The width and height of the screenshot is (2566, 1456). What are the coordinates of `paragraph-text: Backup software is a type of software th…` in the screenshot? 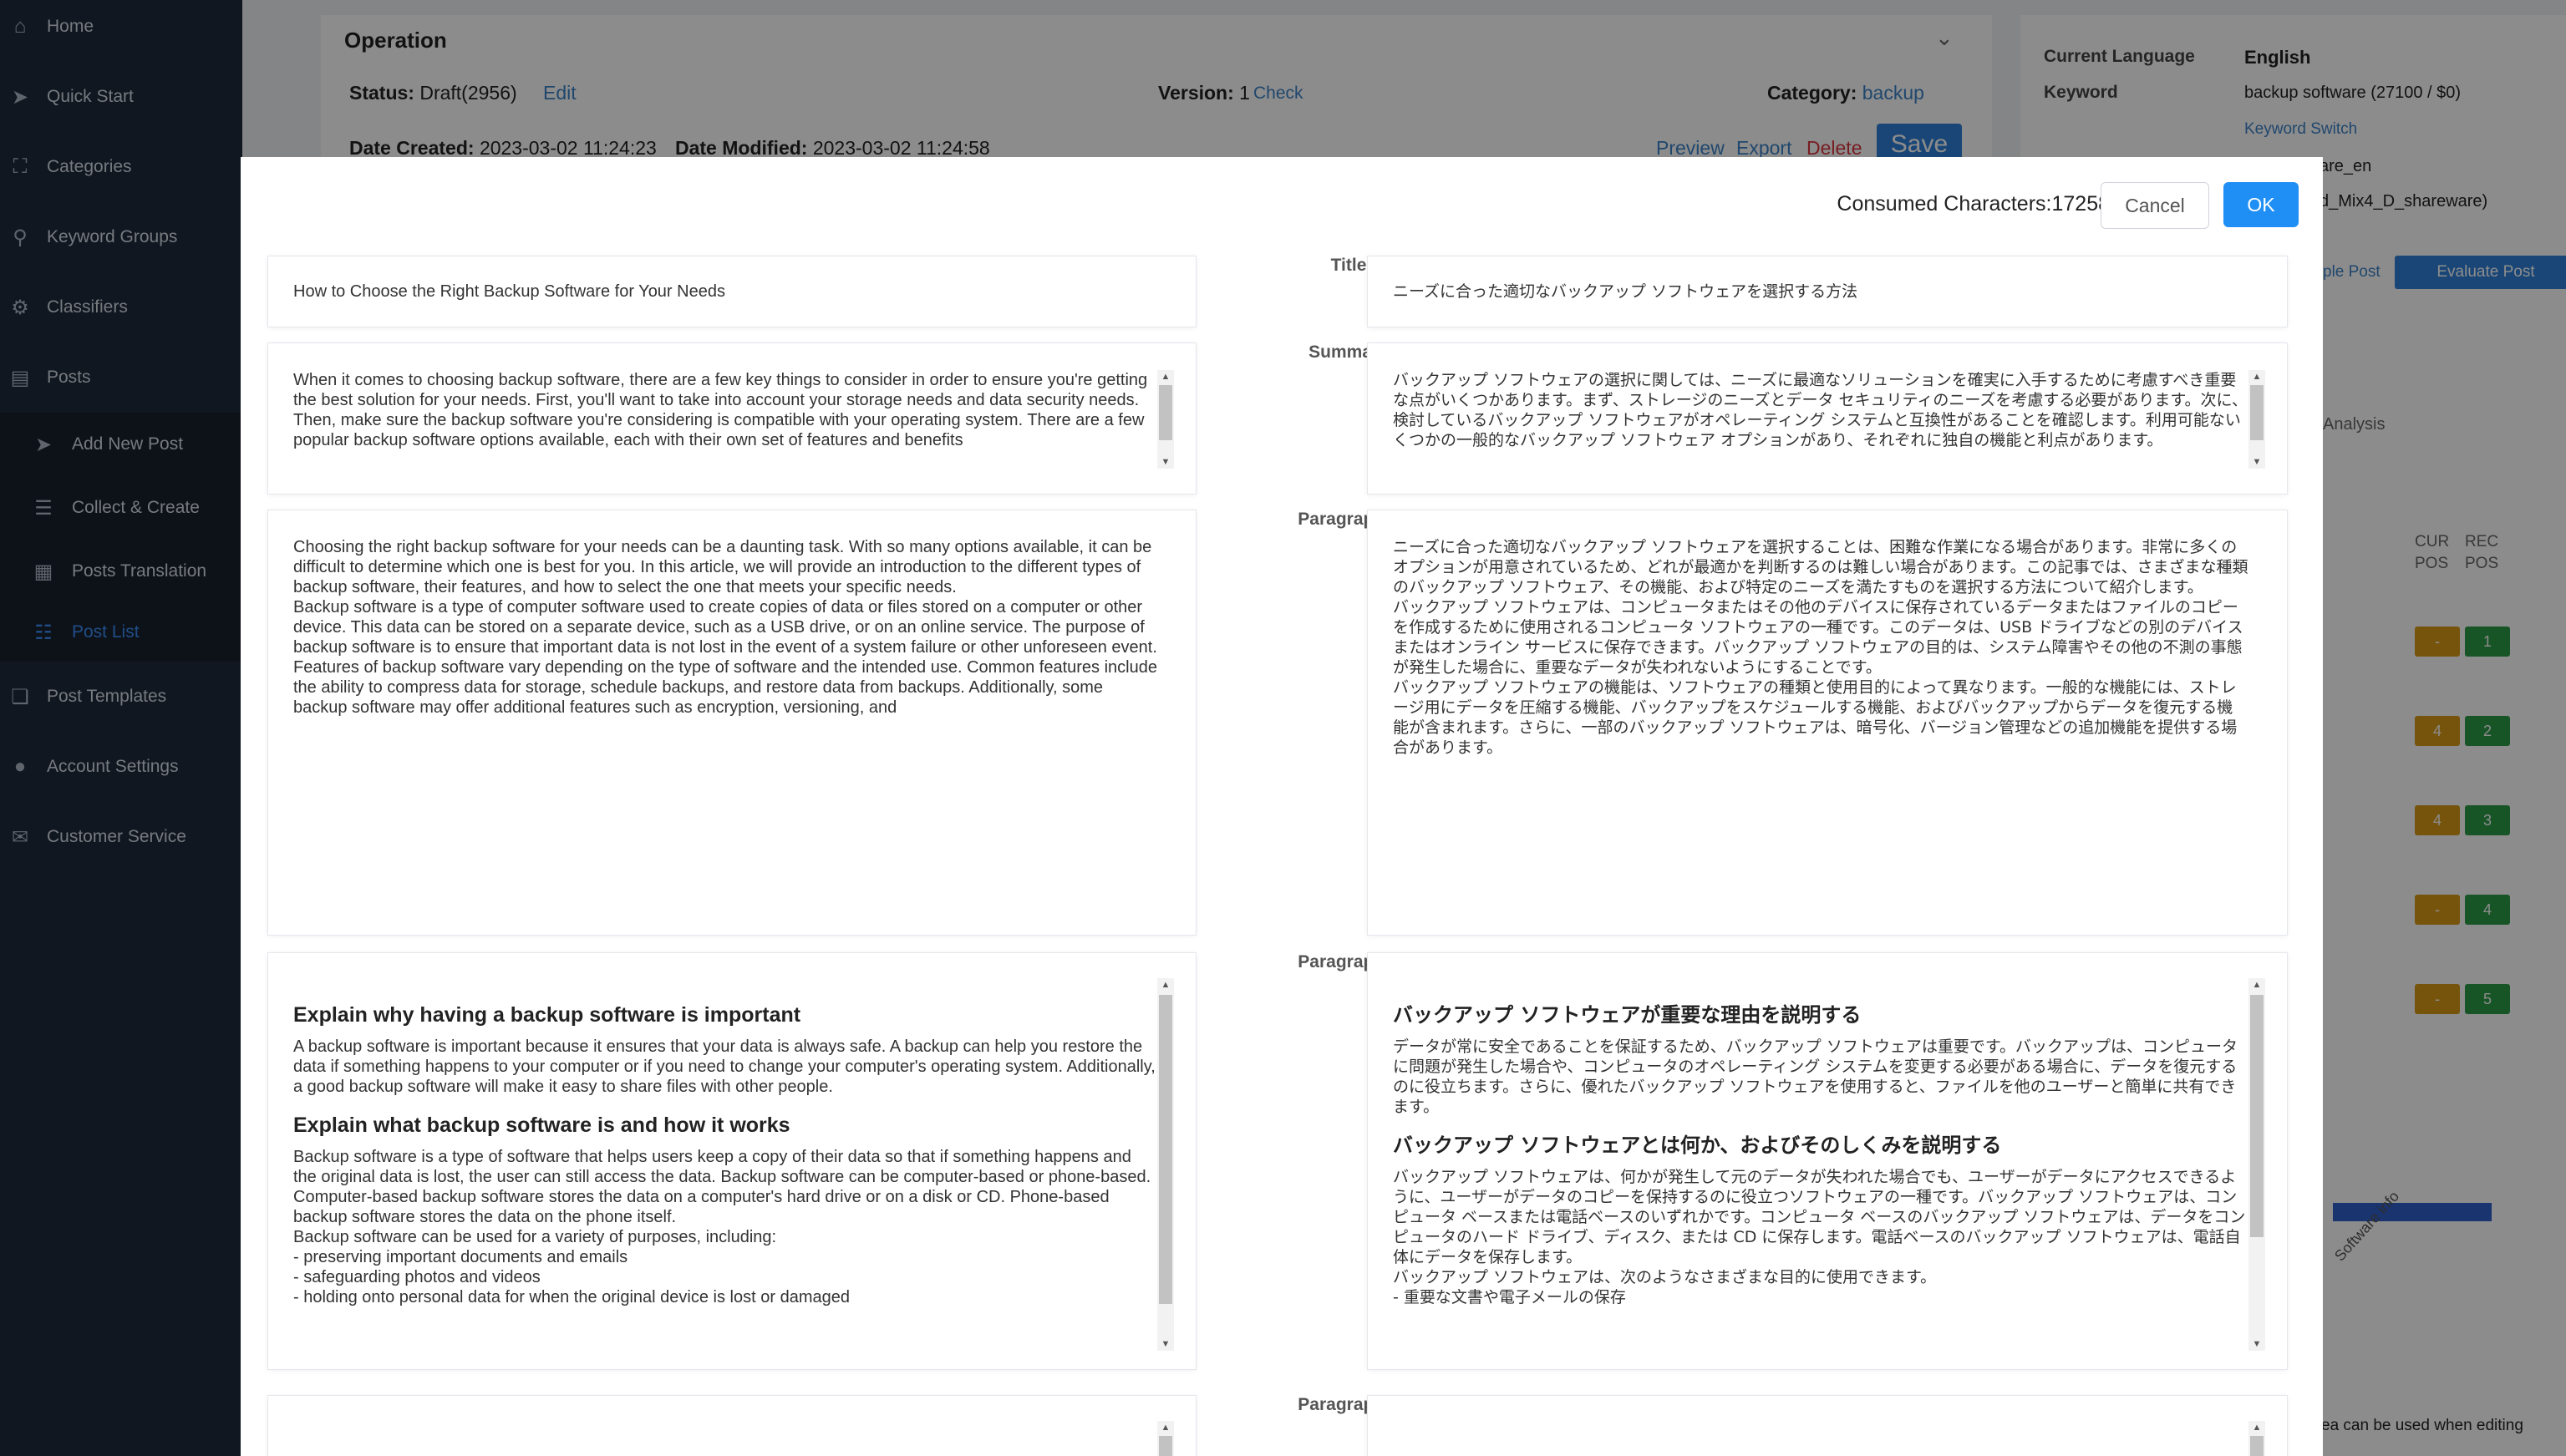 It's located at (725, 1187).